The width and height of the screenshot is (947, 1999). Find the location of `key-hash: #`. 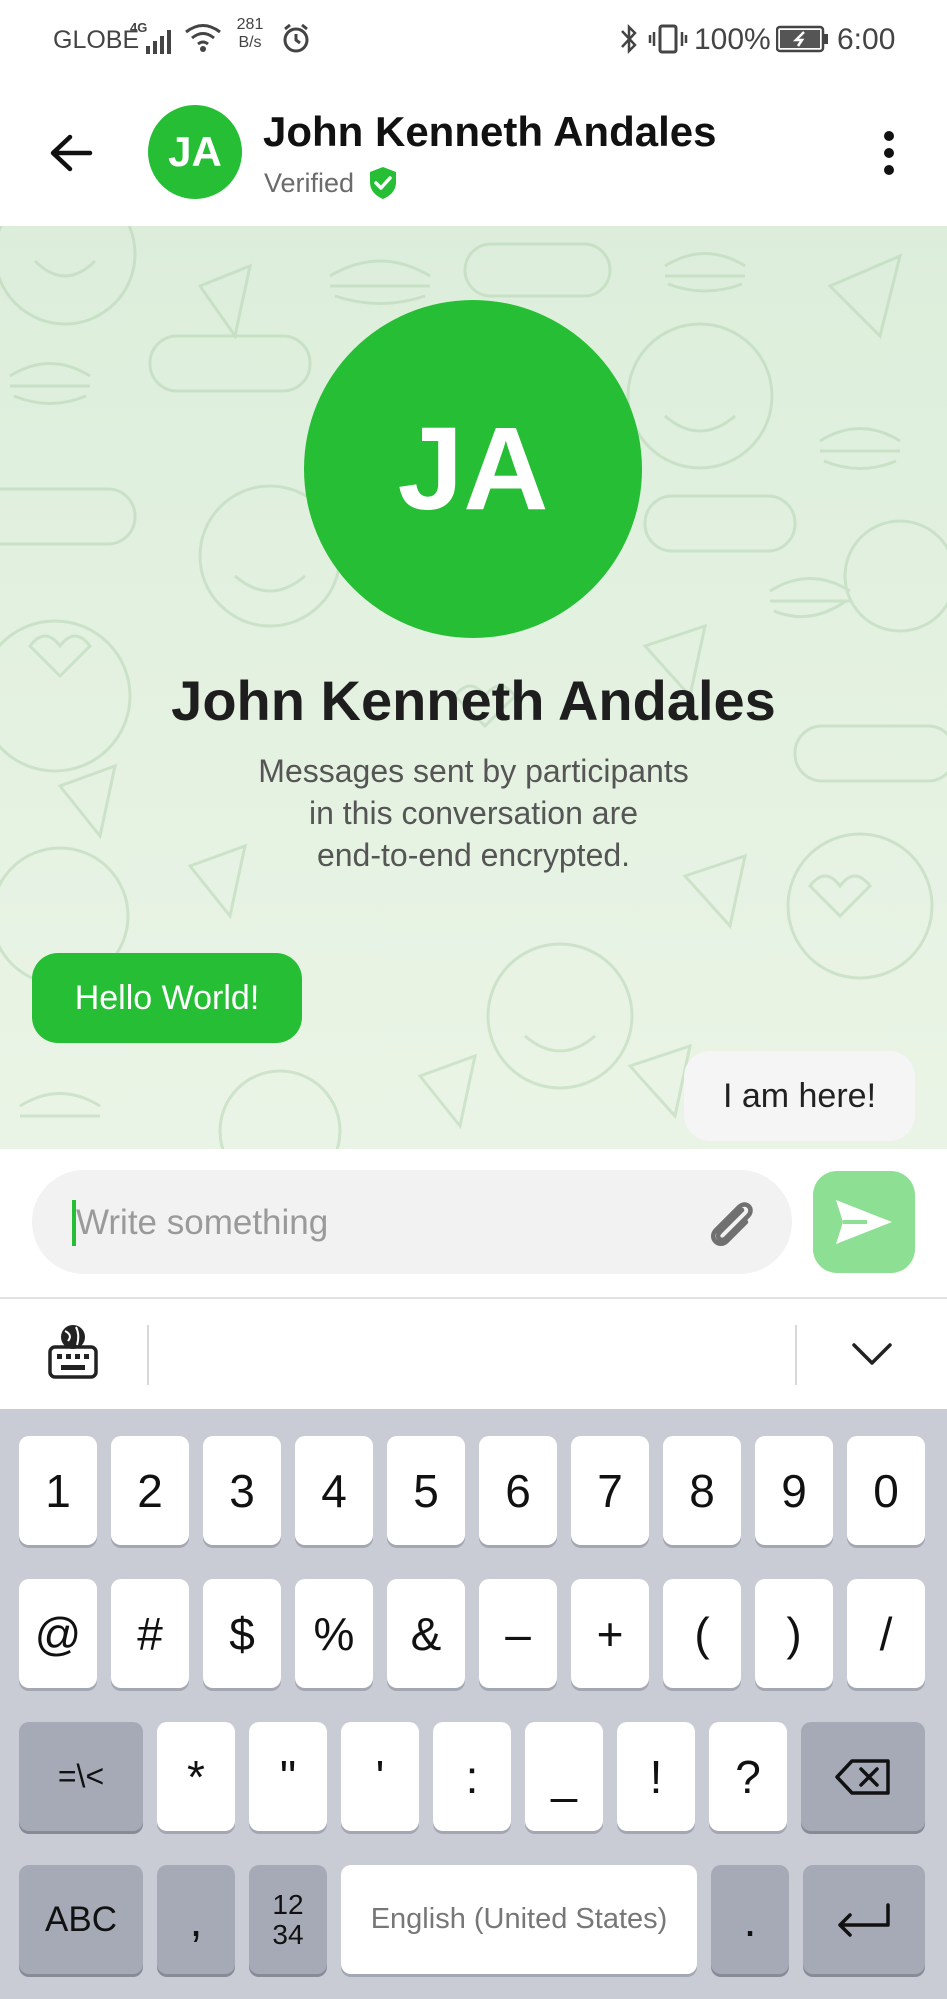

key-hash: # is located at coordinates (150, 1633).